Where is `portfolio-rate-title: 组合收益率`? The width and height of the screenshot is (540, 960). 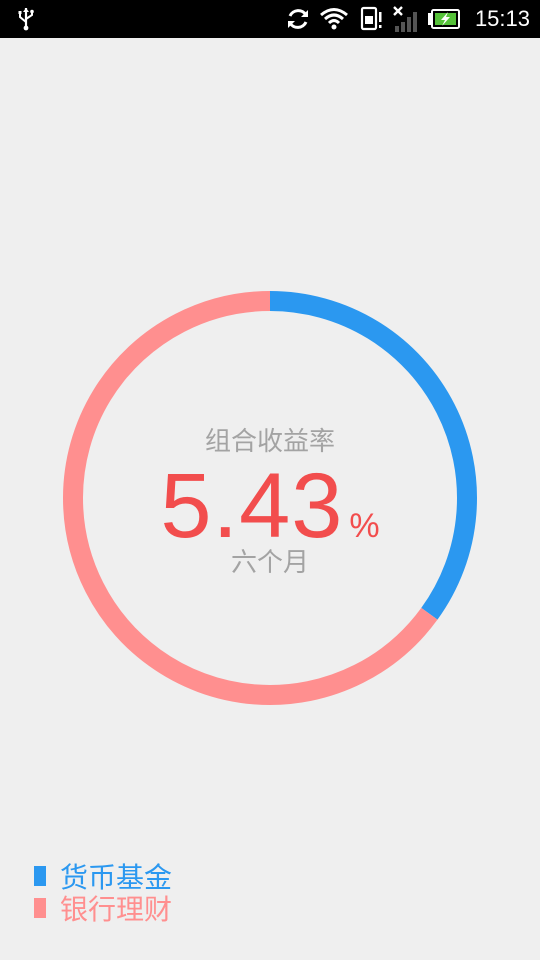
portfolio-rate-title: 组合收益率 is located at coordinates (269, 442).